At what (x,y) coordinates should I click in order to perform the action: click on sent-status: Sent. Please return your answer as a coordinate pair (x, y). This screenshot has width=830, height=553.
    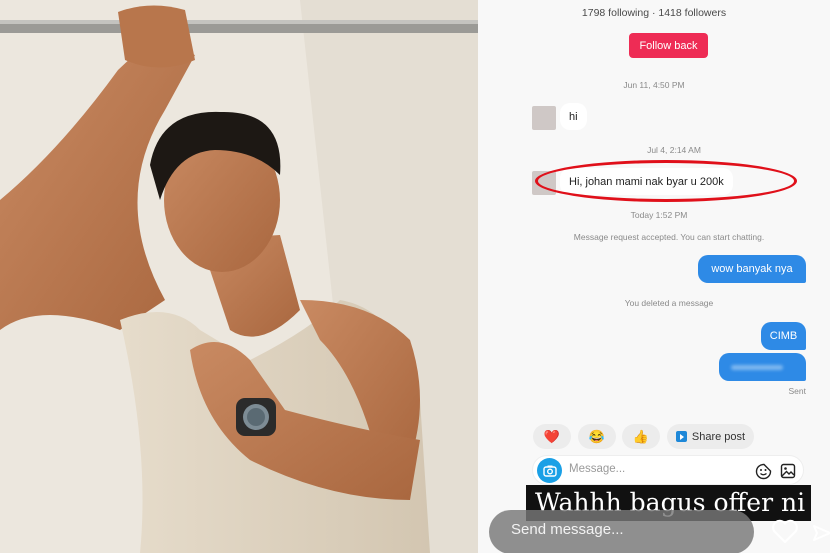
    Looking at the image, I should click on (797, 391).